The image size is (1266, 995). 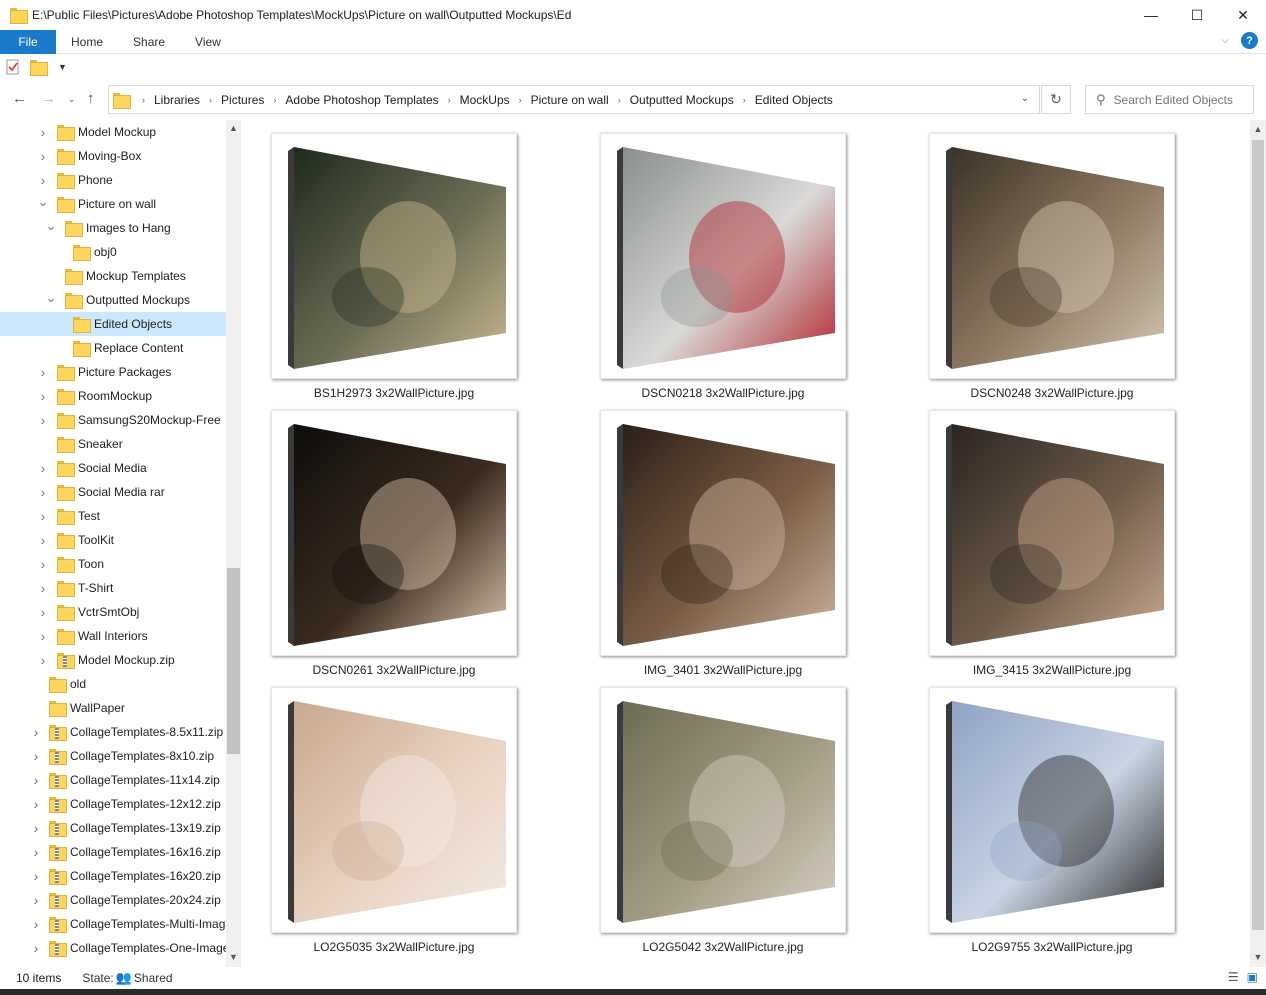 What do you see at coordinates (394, 268) in the screenshot?
I see `file-tile: BS1H2973 3x2WallPicture.jpg` at bounding box center [394, 268].